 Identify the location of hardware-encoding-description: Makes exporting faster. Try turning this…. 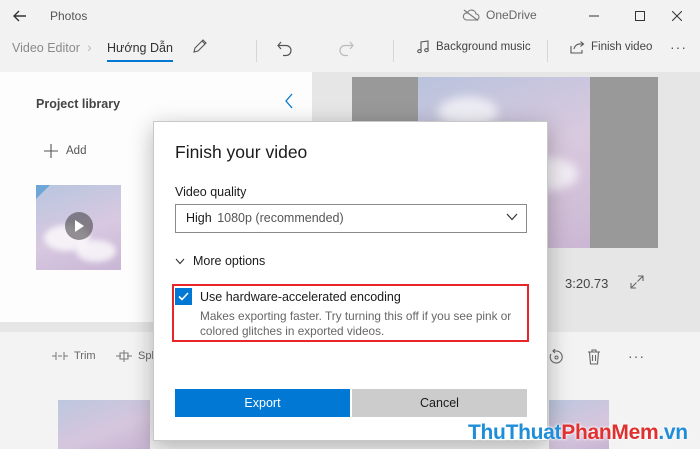
(356, 323).